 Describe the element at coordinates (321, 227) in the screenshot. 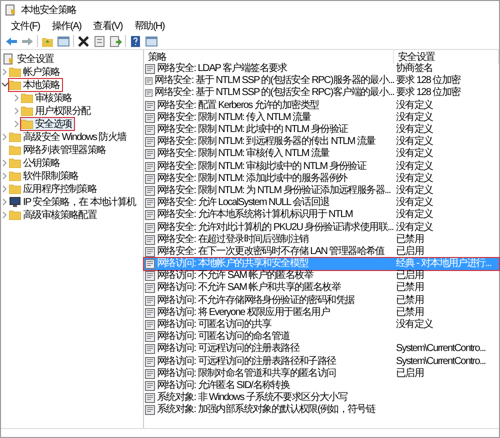

I see `policy-row: 网络安全: 允许对此计算机的 PKU2U 身份验证请求使用联... 没有定义` at that location.